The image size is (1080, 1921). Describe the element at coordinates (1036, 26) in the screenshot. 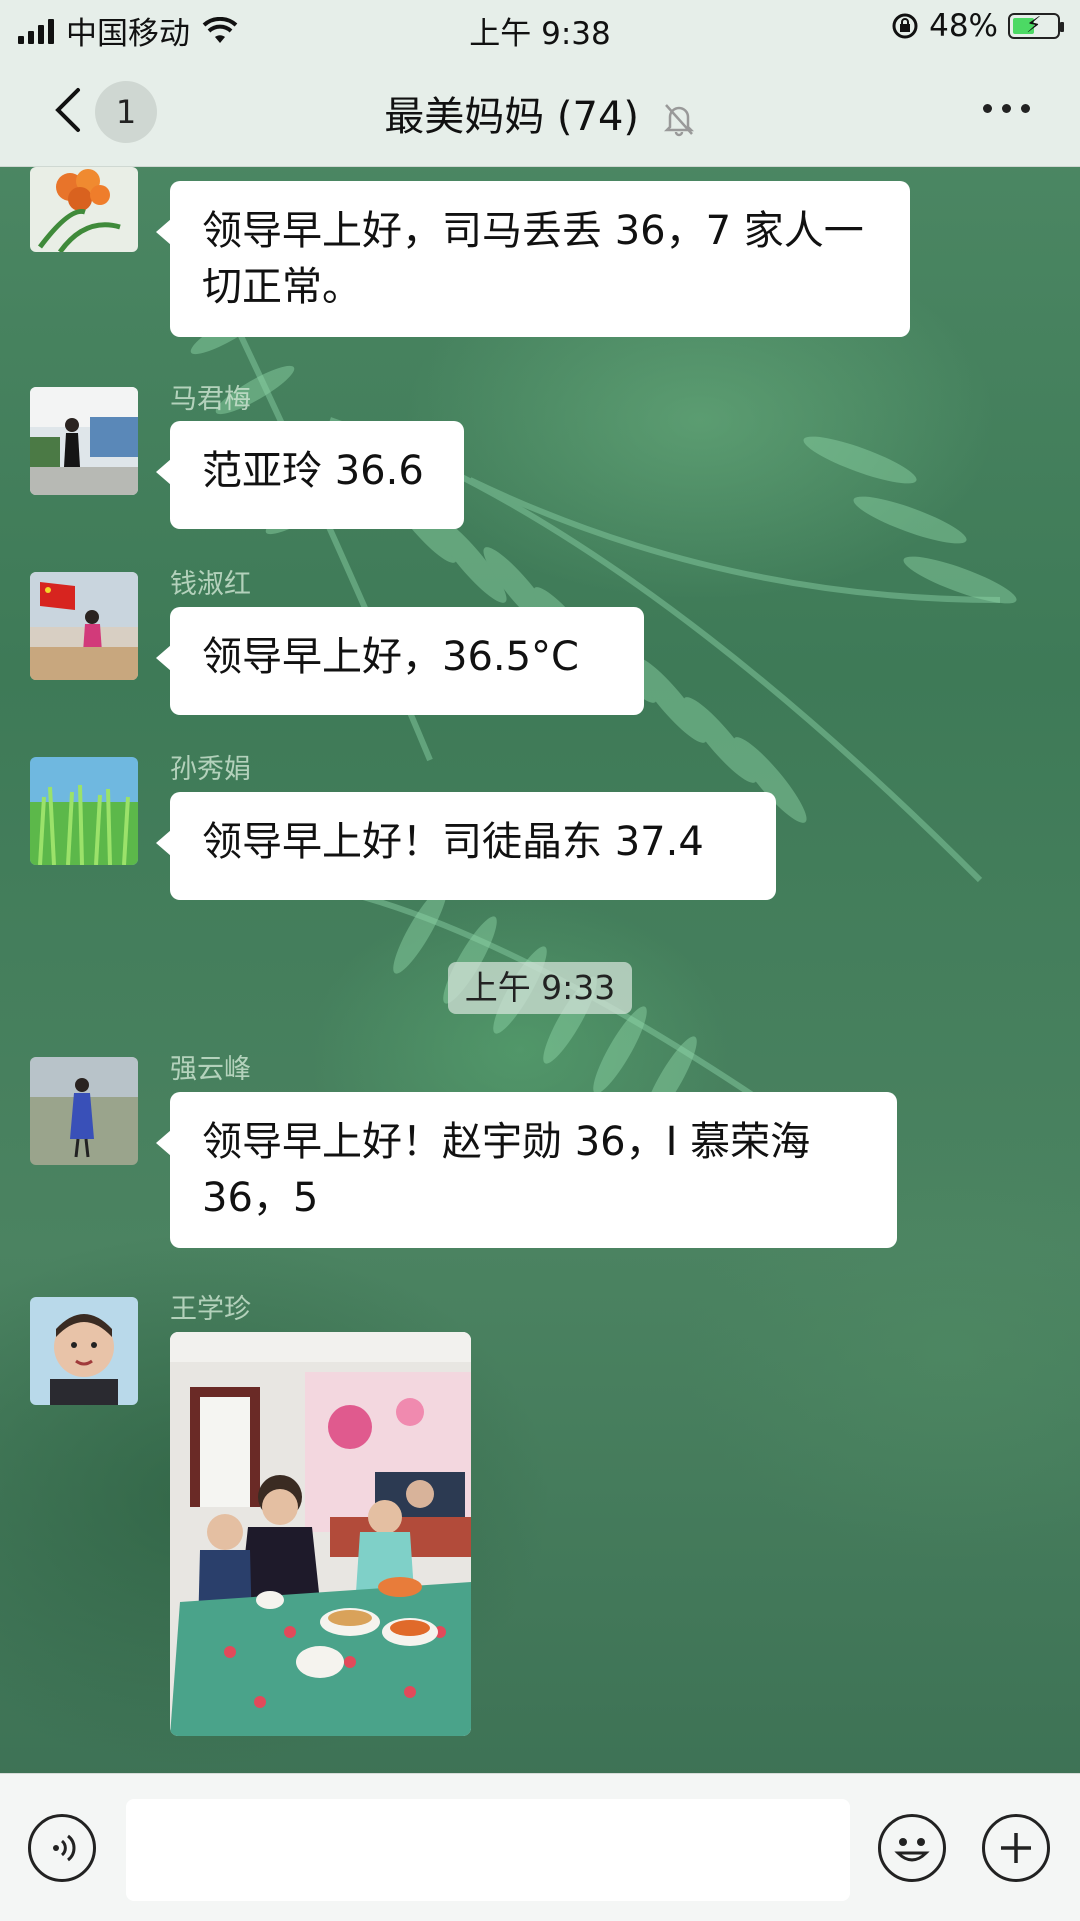

I see `battery-icon: ⚡` at that location.